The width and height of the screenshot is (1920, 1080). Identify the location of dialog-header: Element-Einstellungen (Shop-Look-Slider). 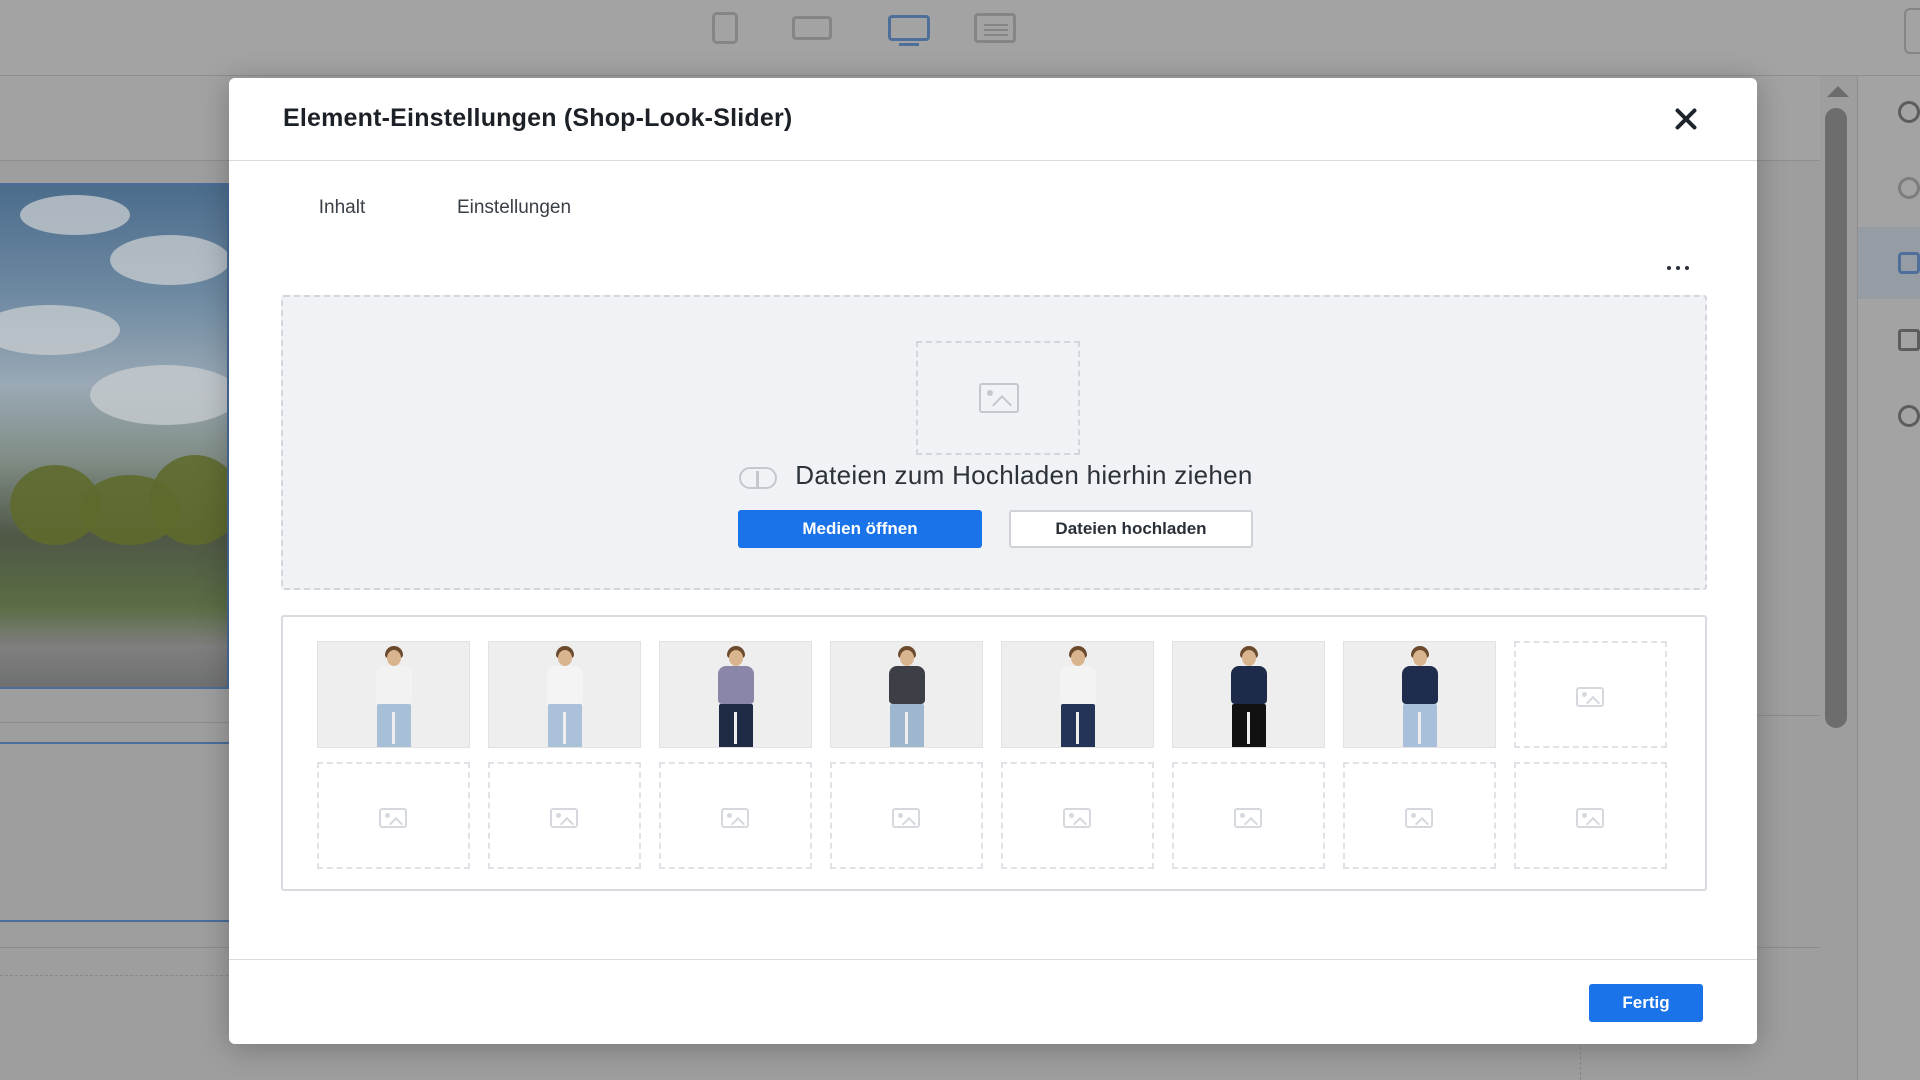
(993, 119).